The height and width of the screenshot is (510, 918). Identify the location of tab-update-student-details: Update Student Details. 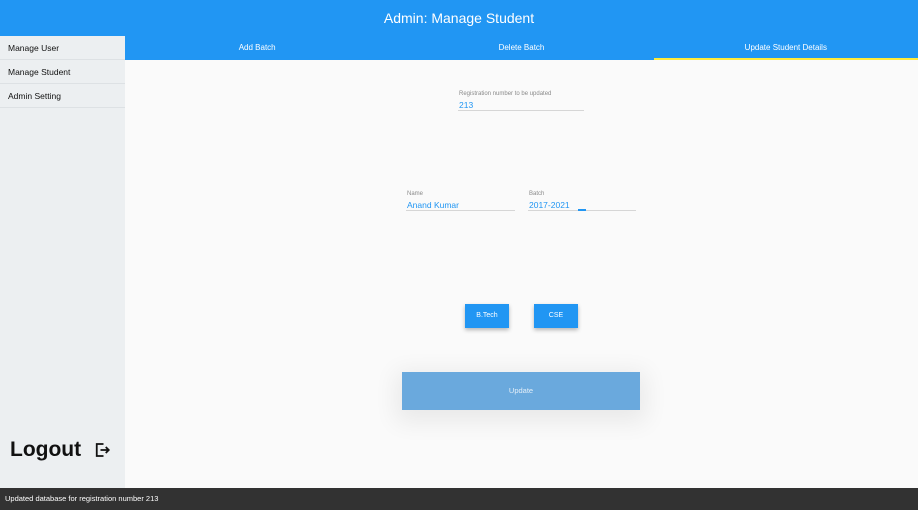
(785, 48).